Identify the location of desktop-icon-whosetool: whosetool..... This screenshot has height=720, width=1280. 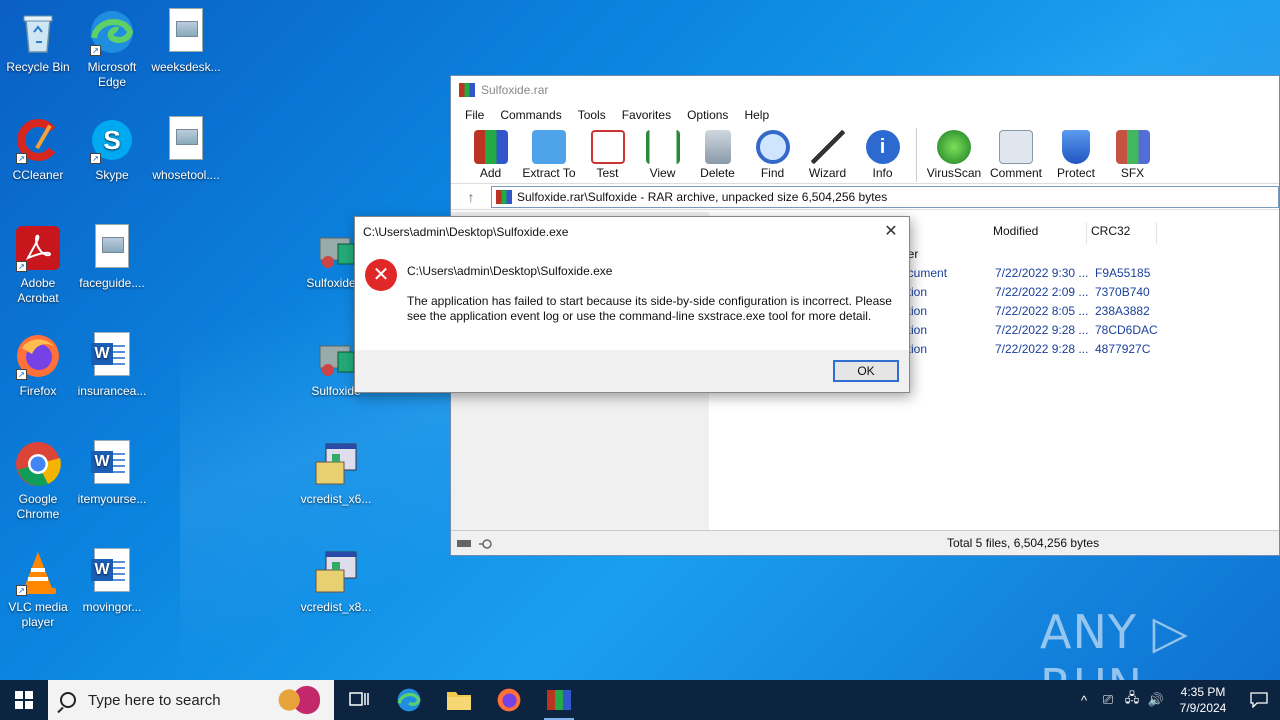
(186, 149).